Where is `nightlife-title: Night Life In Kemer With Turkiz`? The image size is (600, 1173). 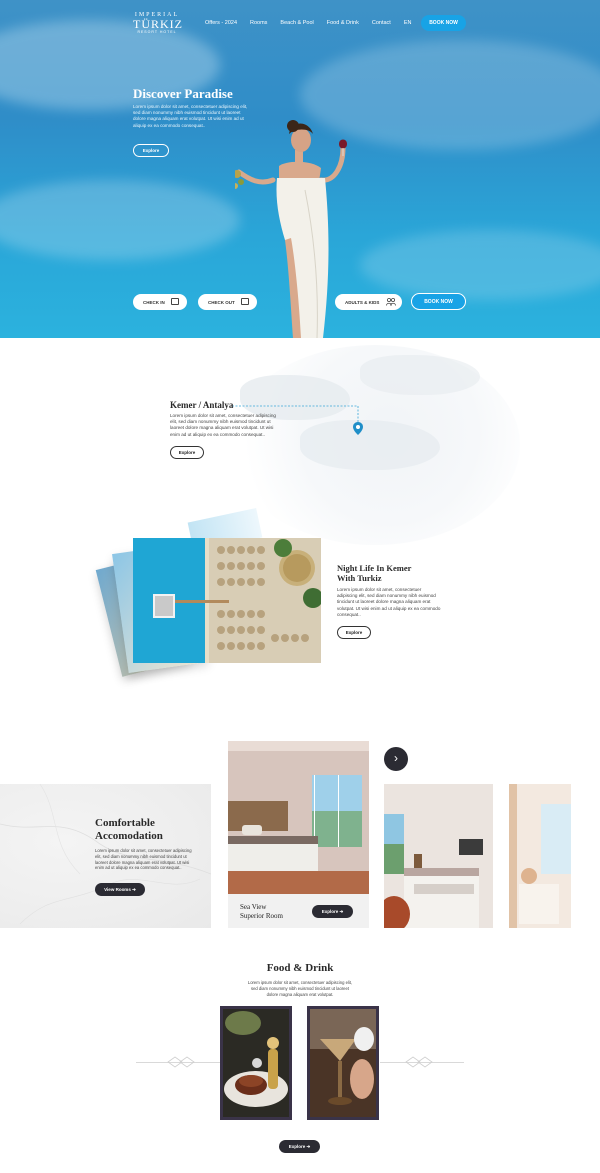 nightlife-title: Night Life In Kemer With Turkiz is located at coordinates (374, 573).